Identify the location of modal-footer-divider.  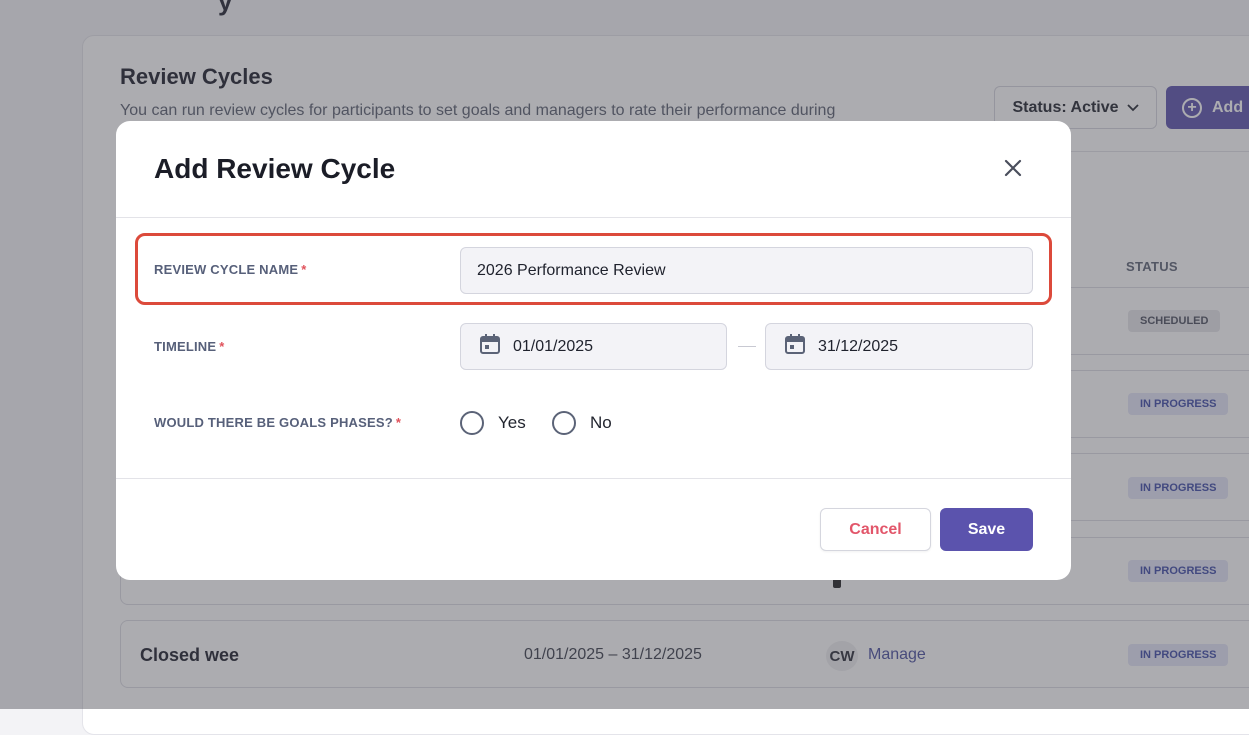
(593, 478).